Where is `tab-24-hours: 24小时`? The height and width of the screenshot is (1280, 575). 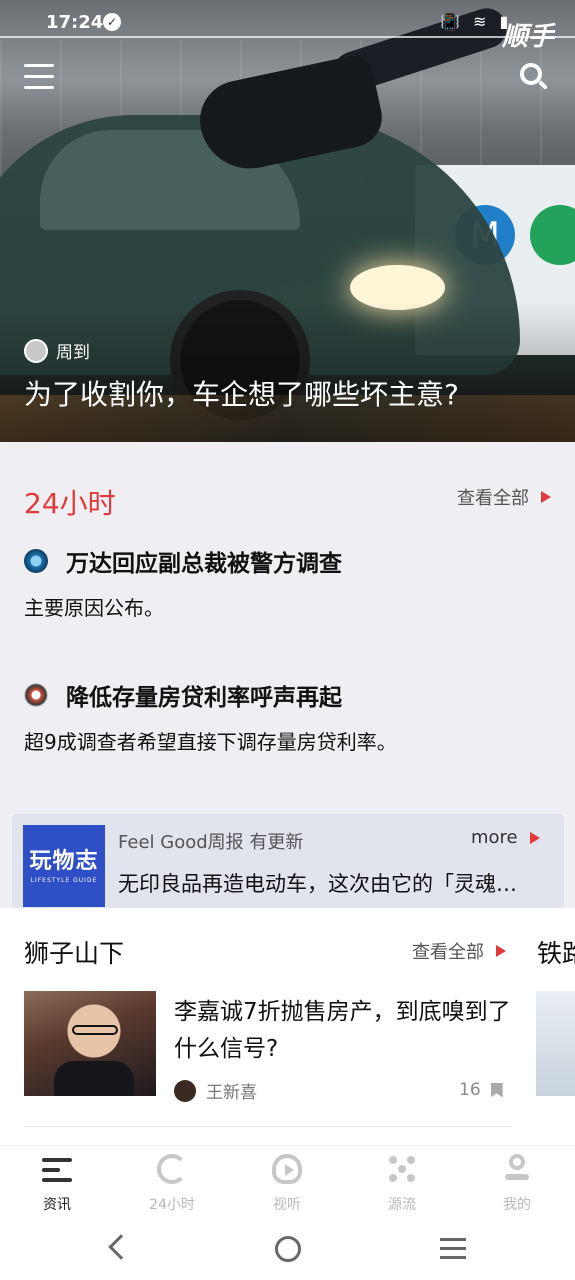
tab-24-hours: 24小时 is located at coordinates (172, 1184).